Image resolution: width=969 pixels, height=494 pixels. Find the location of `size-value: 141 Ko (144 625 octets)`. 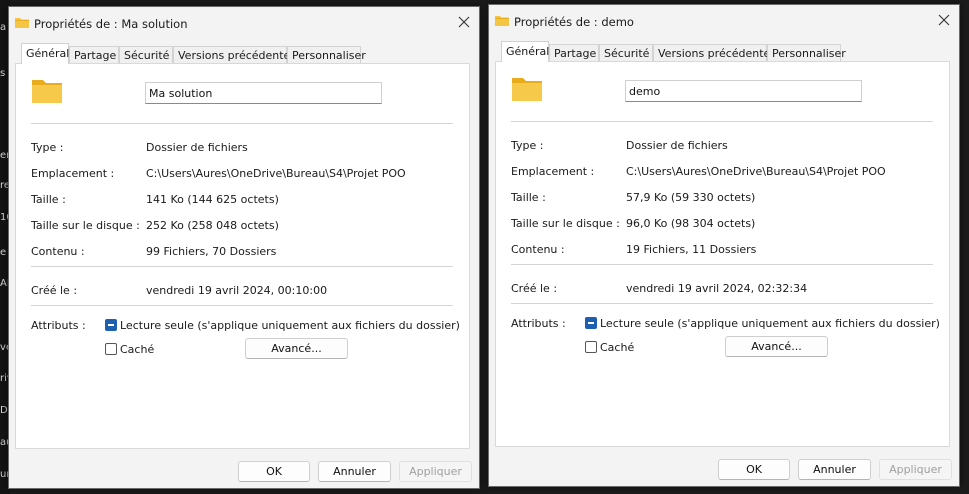

size-value: 141 Ko (144 625 octets) is located at coordinates (212, 199).